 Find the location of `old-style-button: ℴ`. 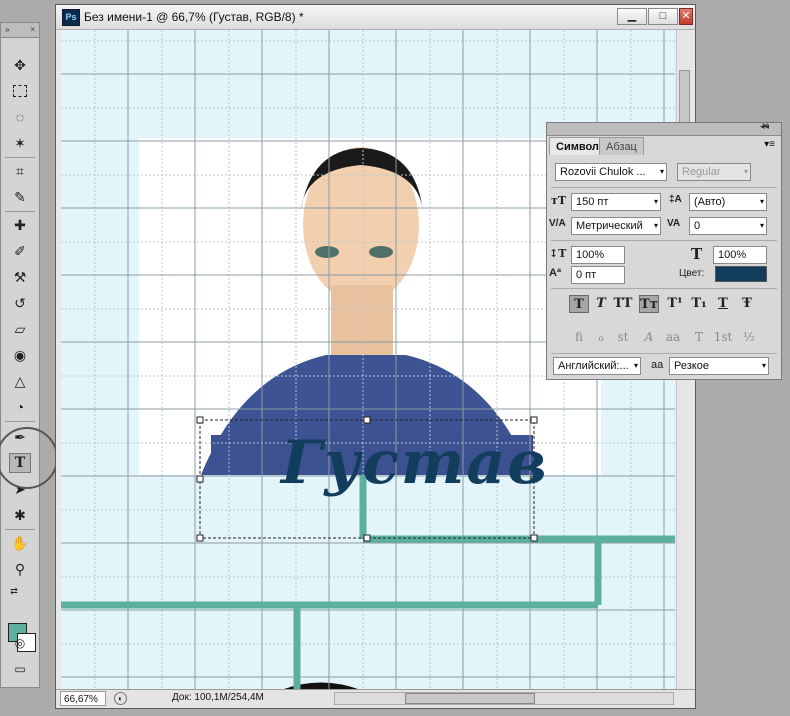

old-style-button: ℴ is located at coordinates (601, 337).